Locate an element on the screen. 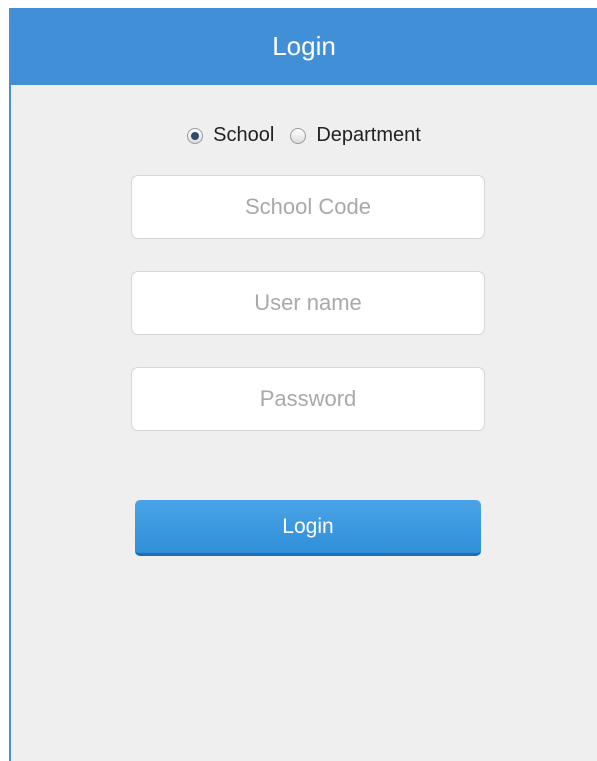 This screenshot has height=761, width=597. login-button: Login is located at coordinates (308, 528).